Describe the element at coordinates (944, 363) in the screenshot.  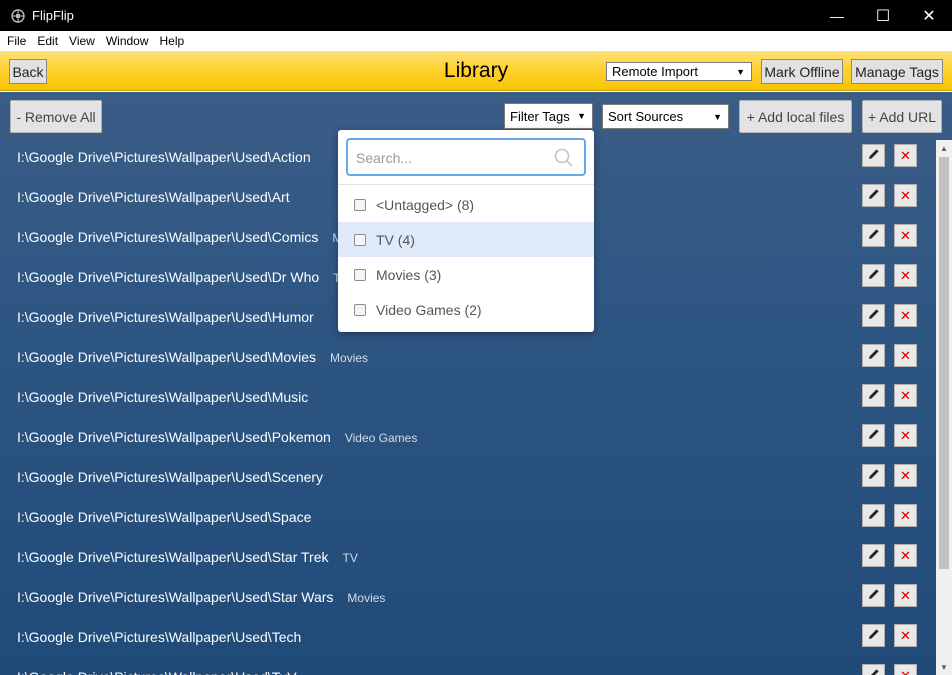
I see `scrollbar-thumb` at that location.